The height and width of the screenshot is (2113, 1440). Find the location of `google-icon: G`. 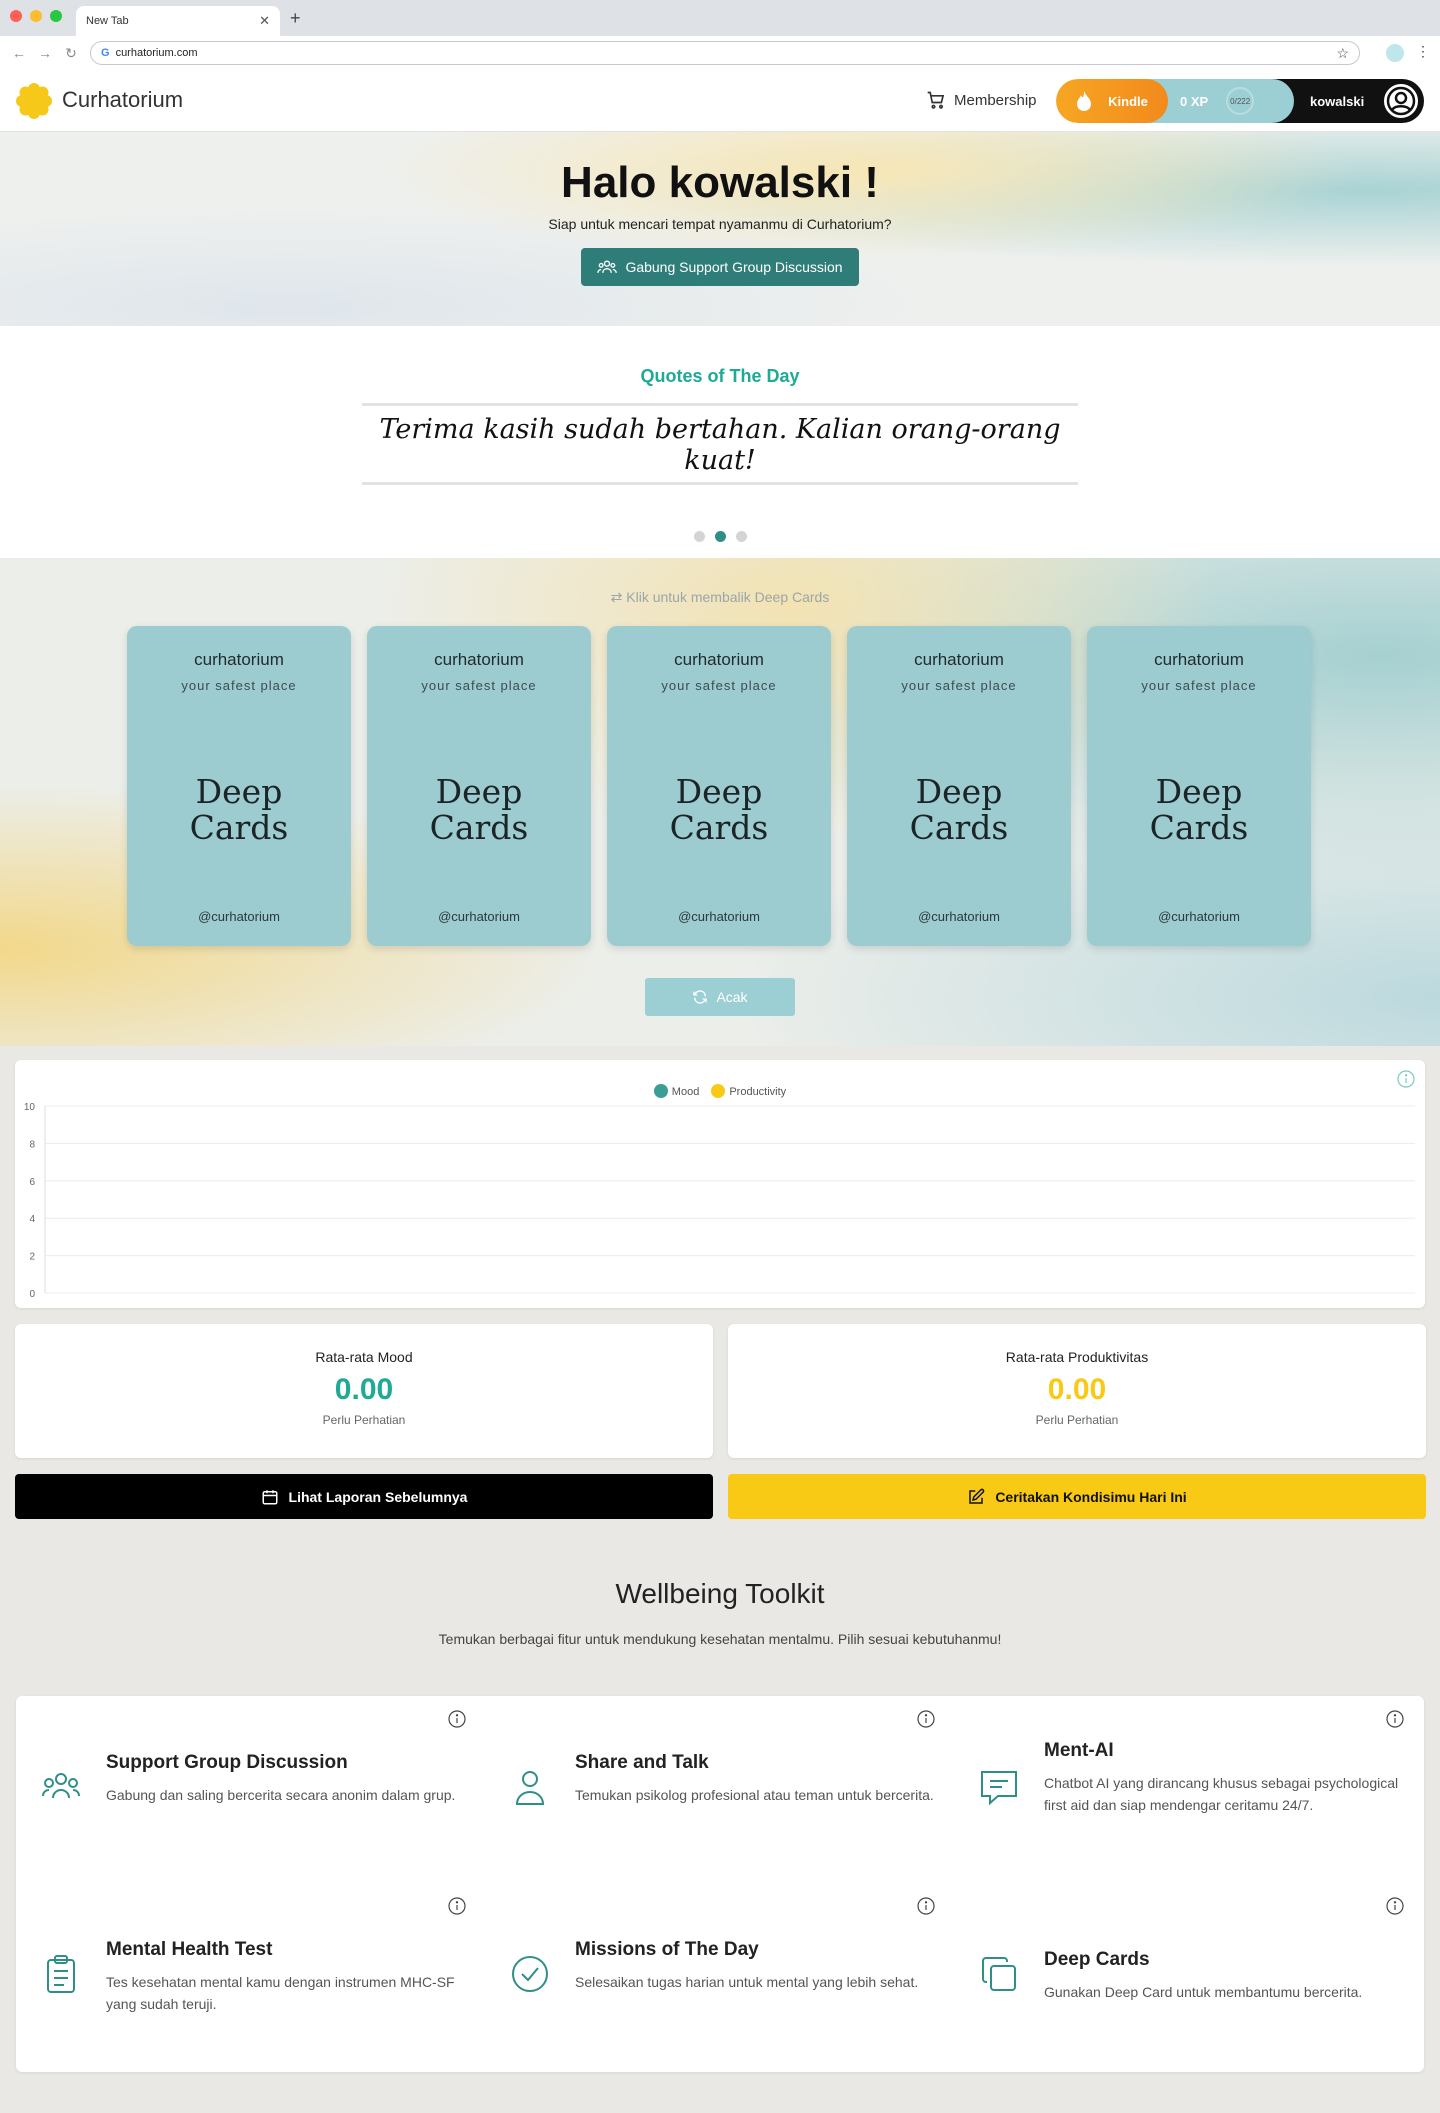

google-icon: G is located at coordinates (105, 53).